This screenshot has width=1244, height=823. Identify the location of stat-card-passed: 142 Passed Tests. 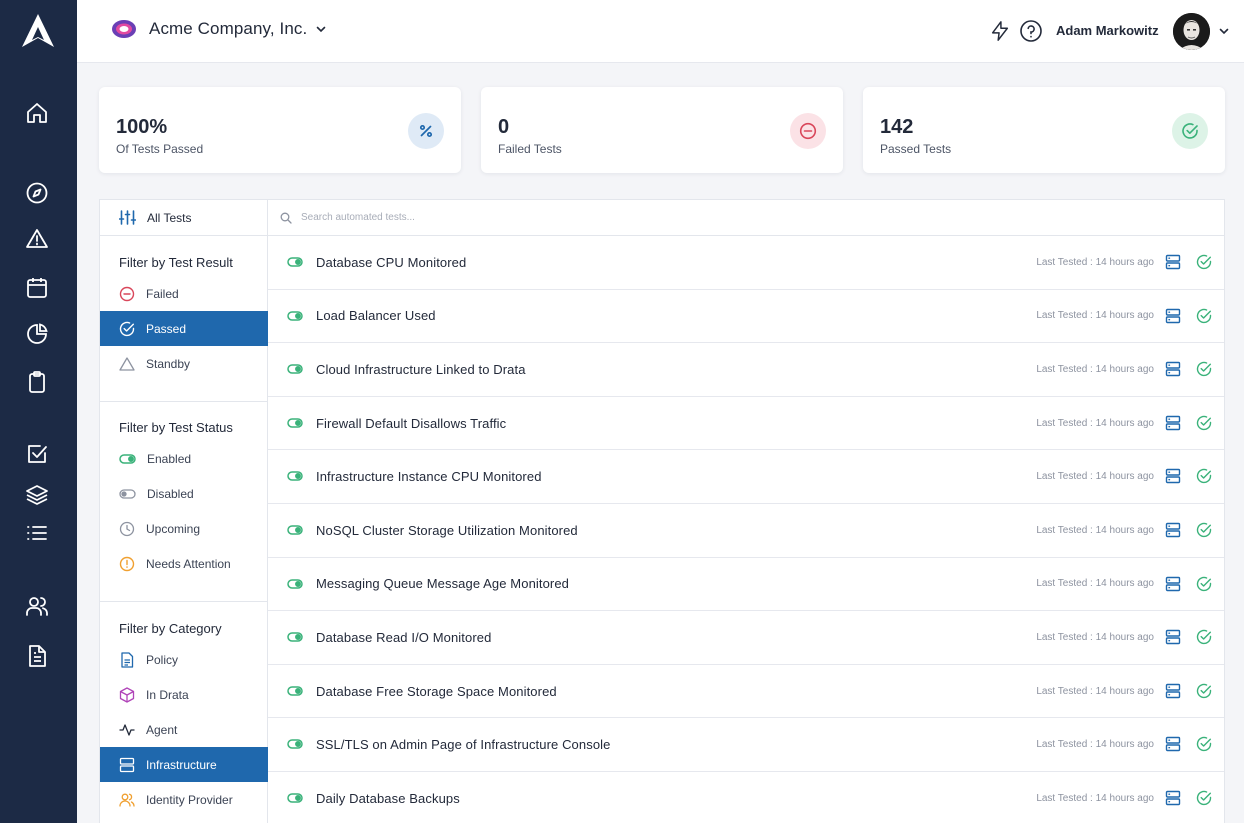
(1044, 130).